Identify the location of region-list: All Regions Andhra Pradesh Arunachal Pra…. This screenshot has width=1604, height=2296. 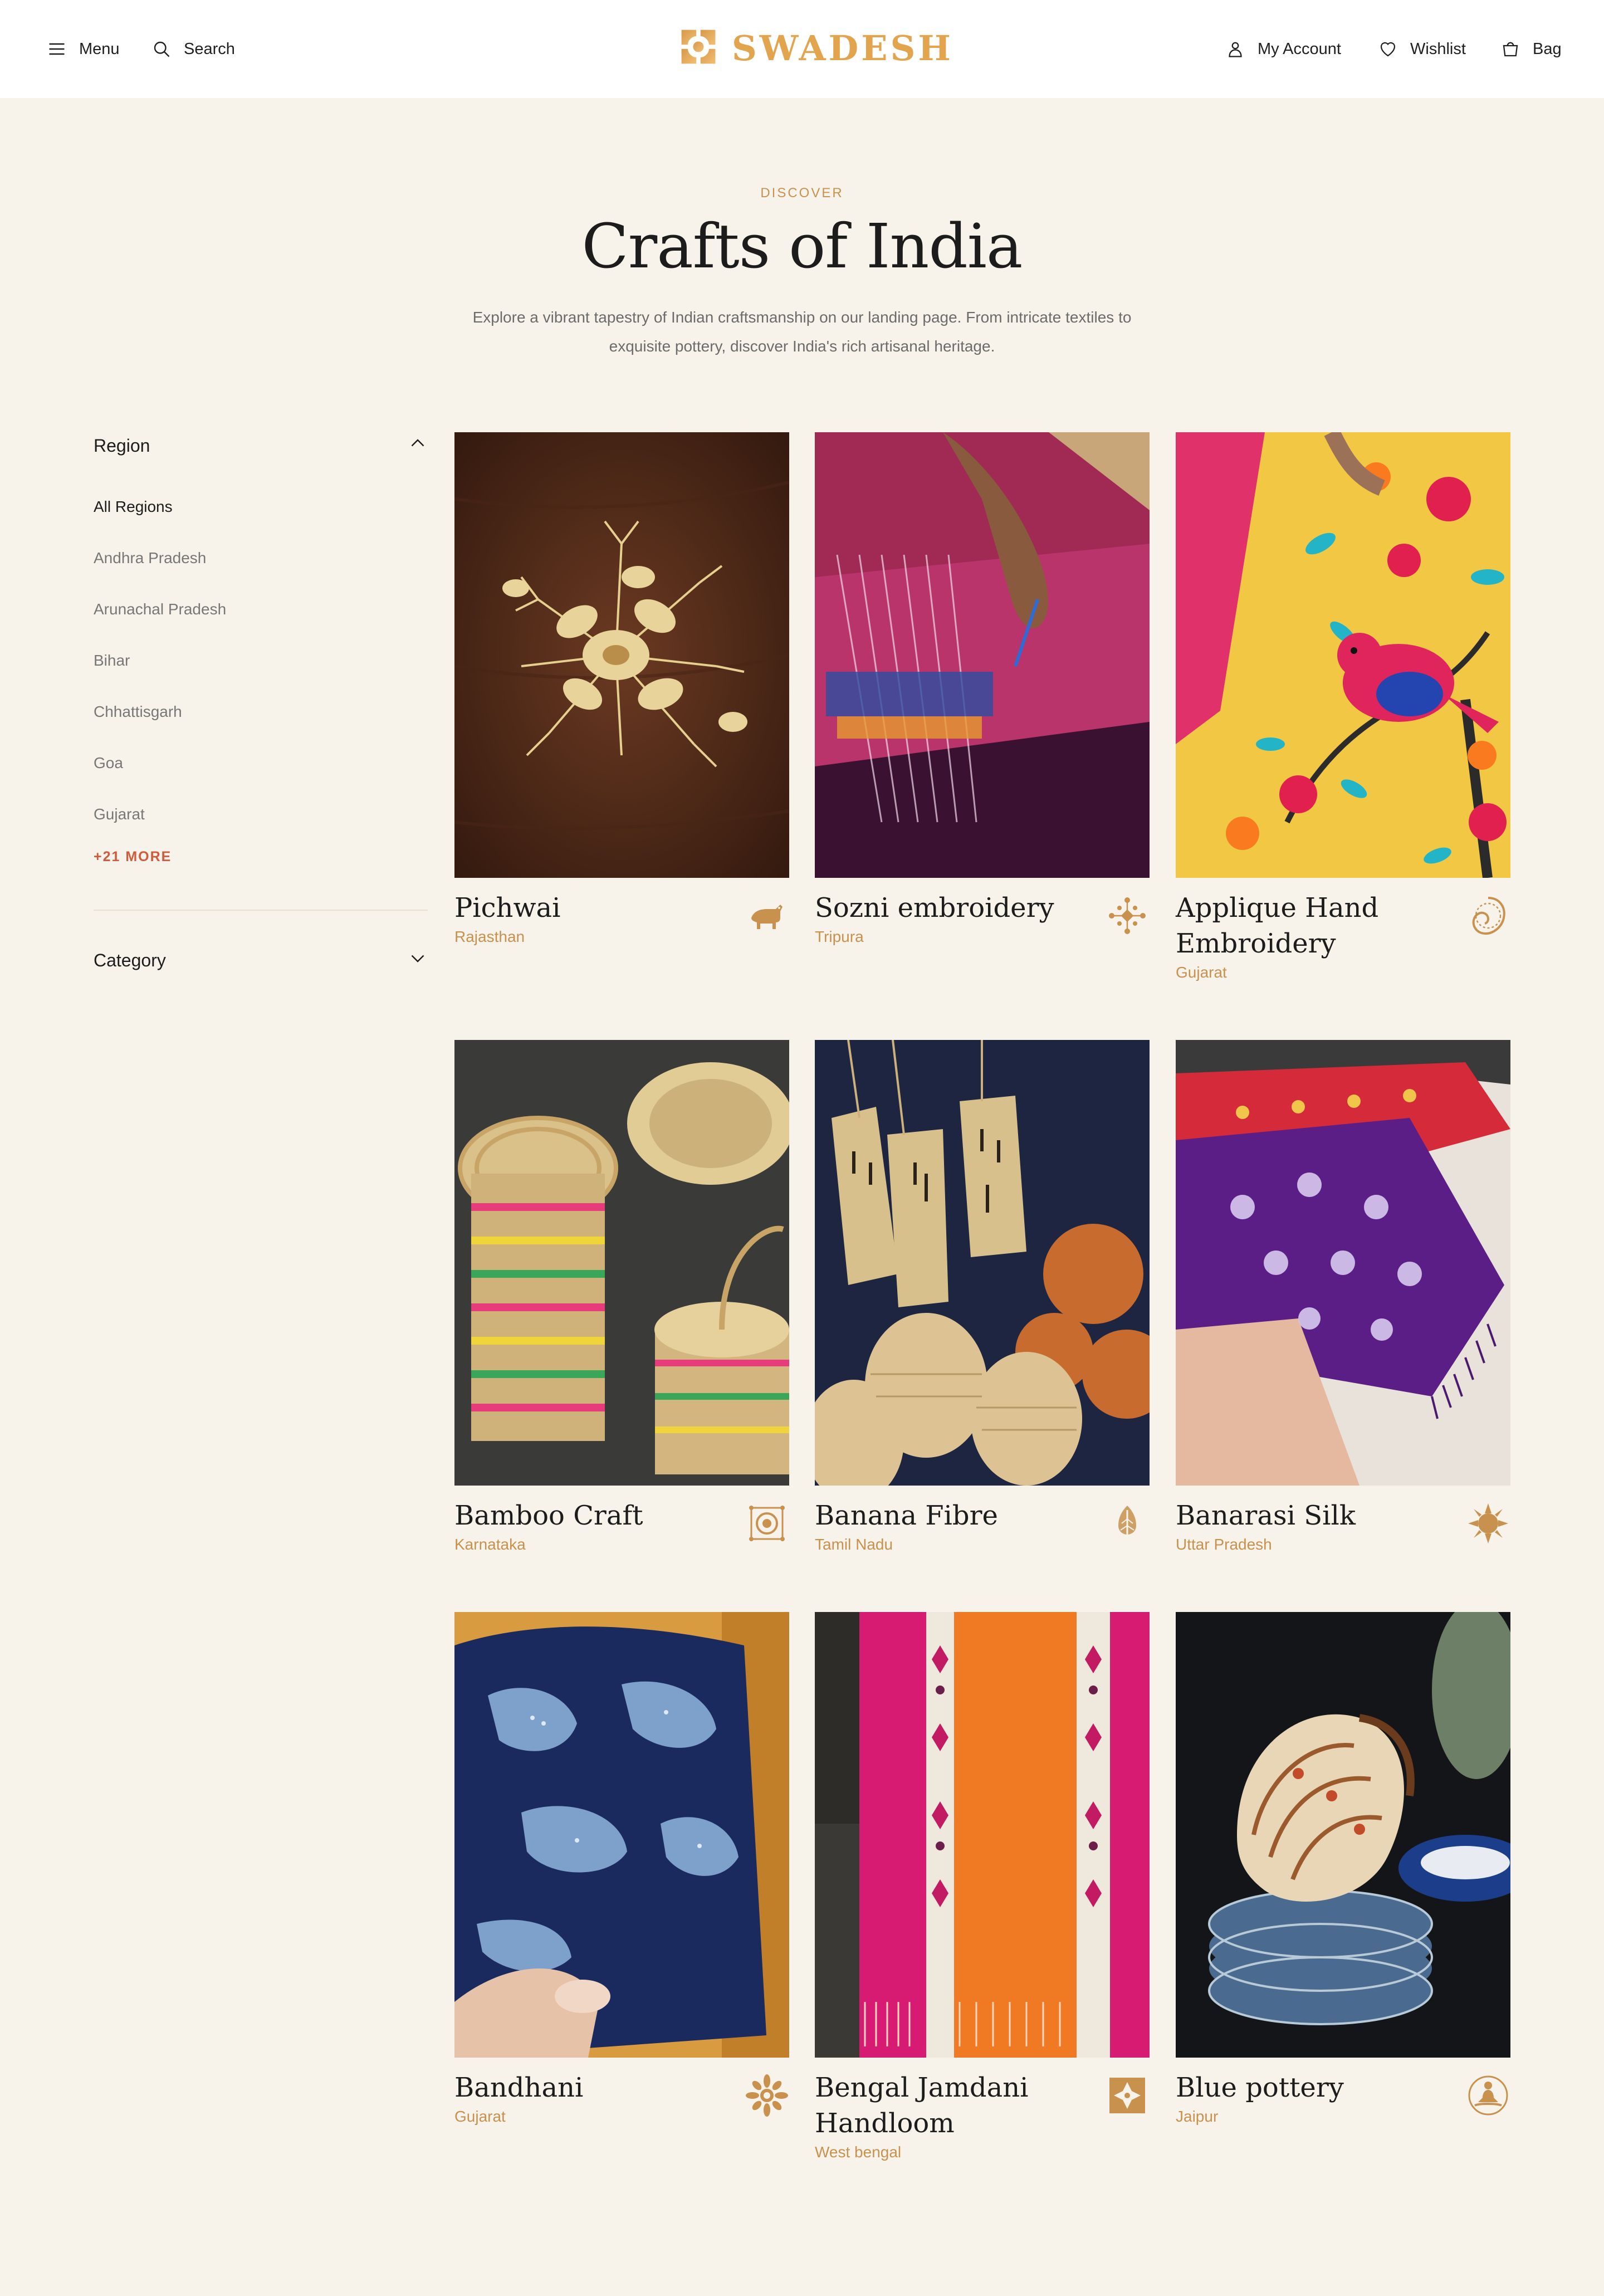
(261, 669).